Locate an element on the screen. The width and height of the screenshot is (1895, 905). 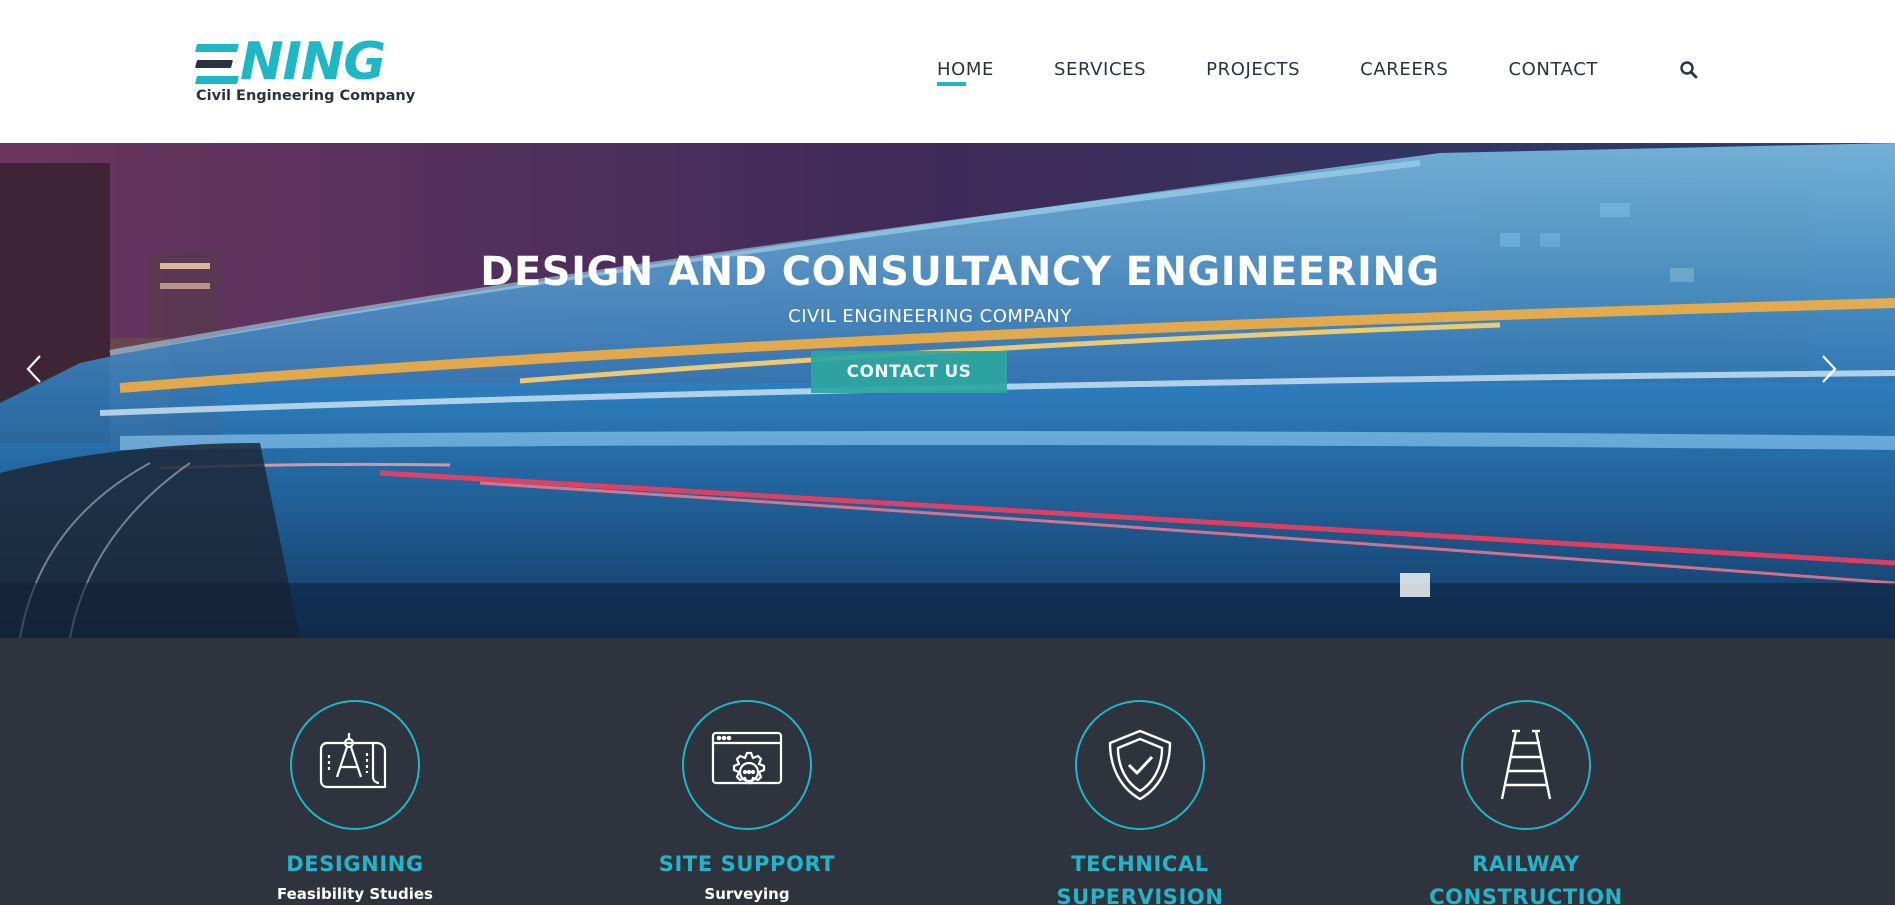
nav-item-services: SERVICES is located at coordinates (1100, 70).